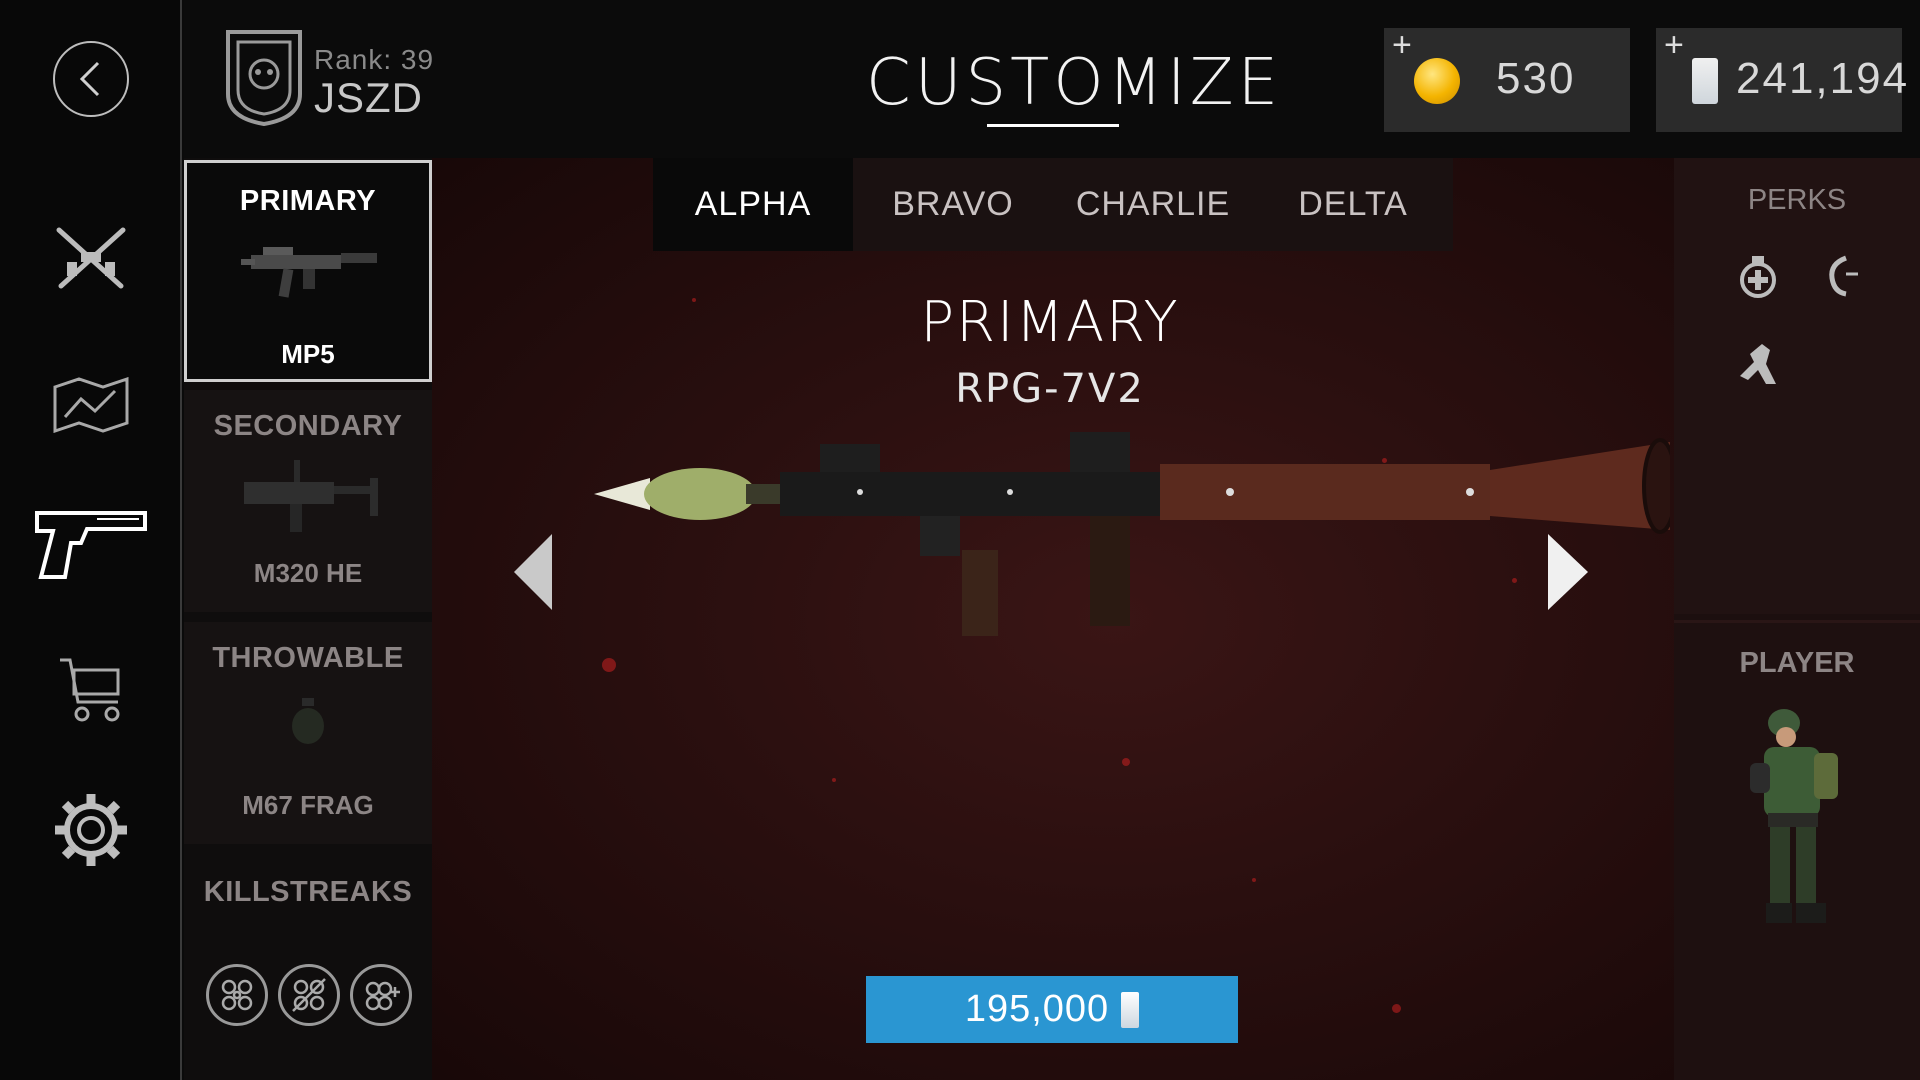  Describe the element at coordinates (91, 830) in the screenshot. I see `gear-icon` at that location.